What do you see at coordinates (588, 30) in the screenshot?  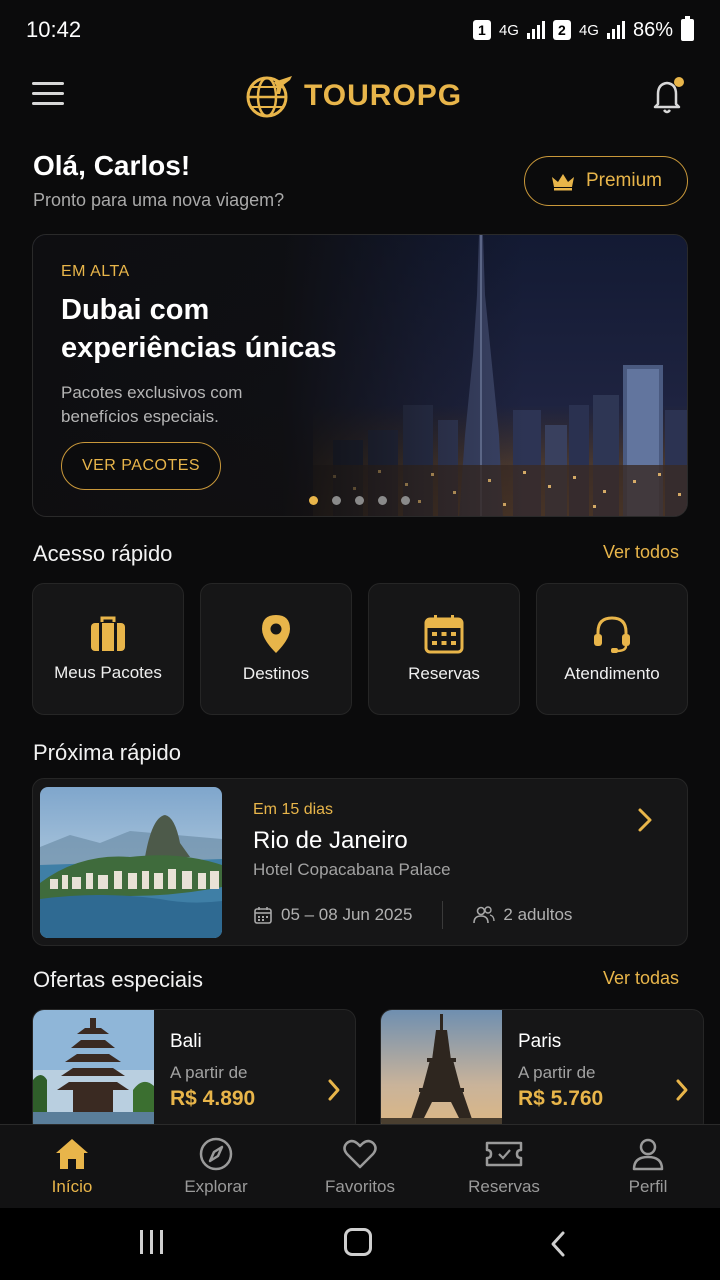 I see `network-type-2: 4G` at bounding box center [588, 30].